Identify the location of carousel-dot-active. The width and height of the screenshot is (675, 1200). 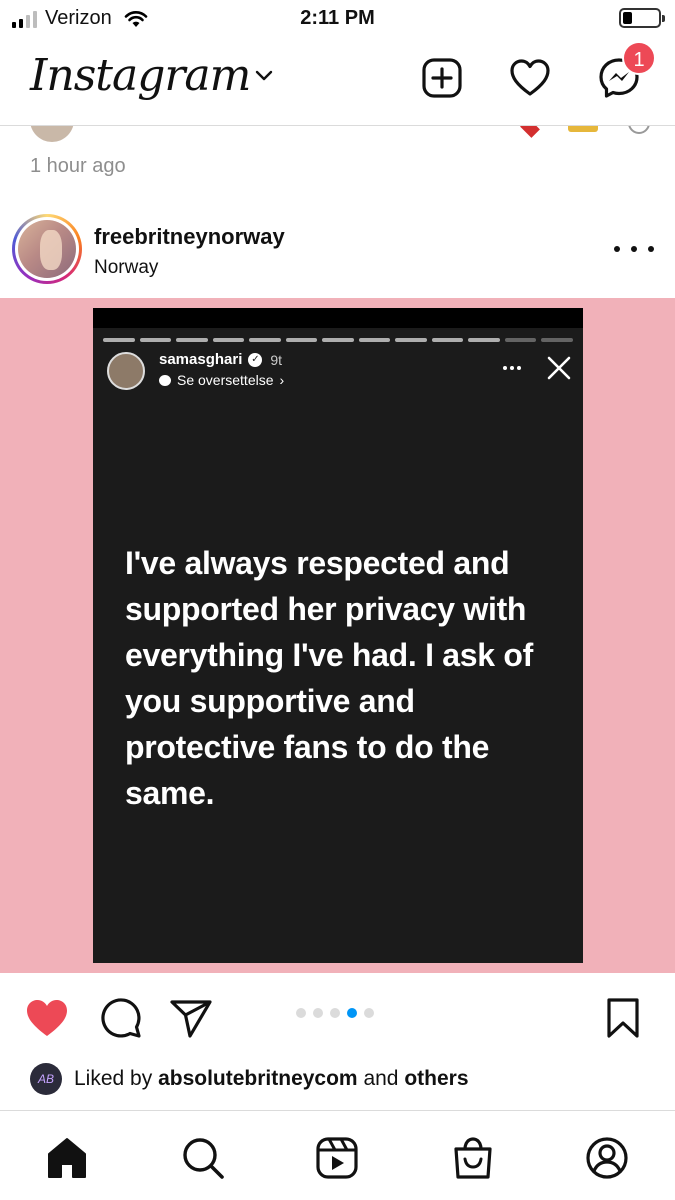
(352, 1013).